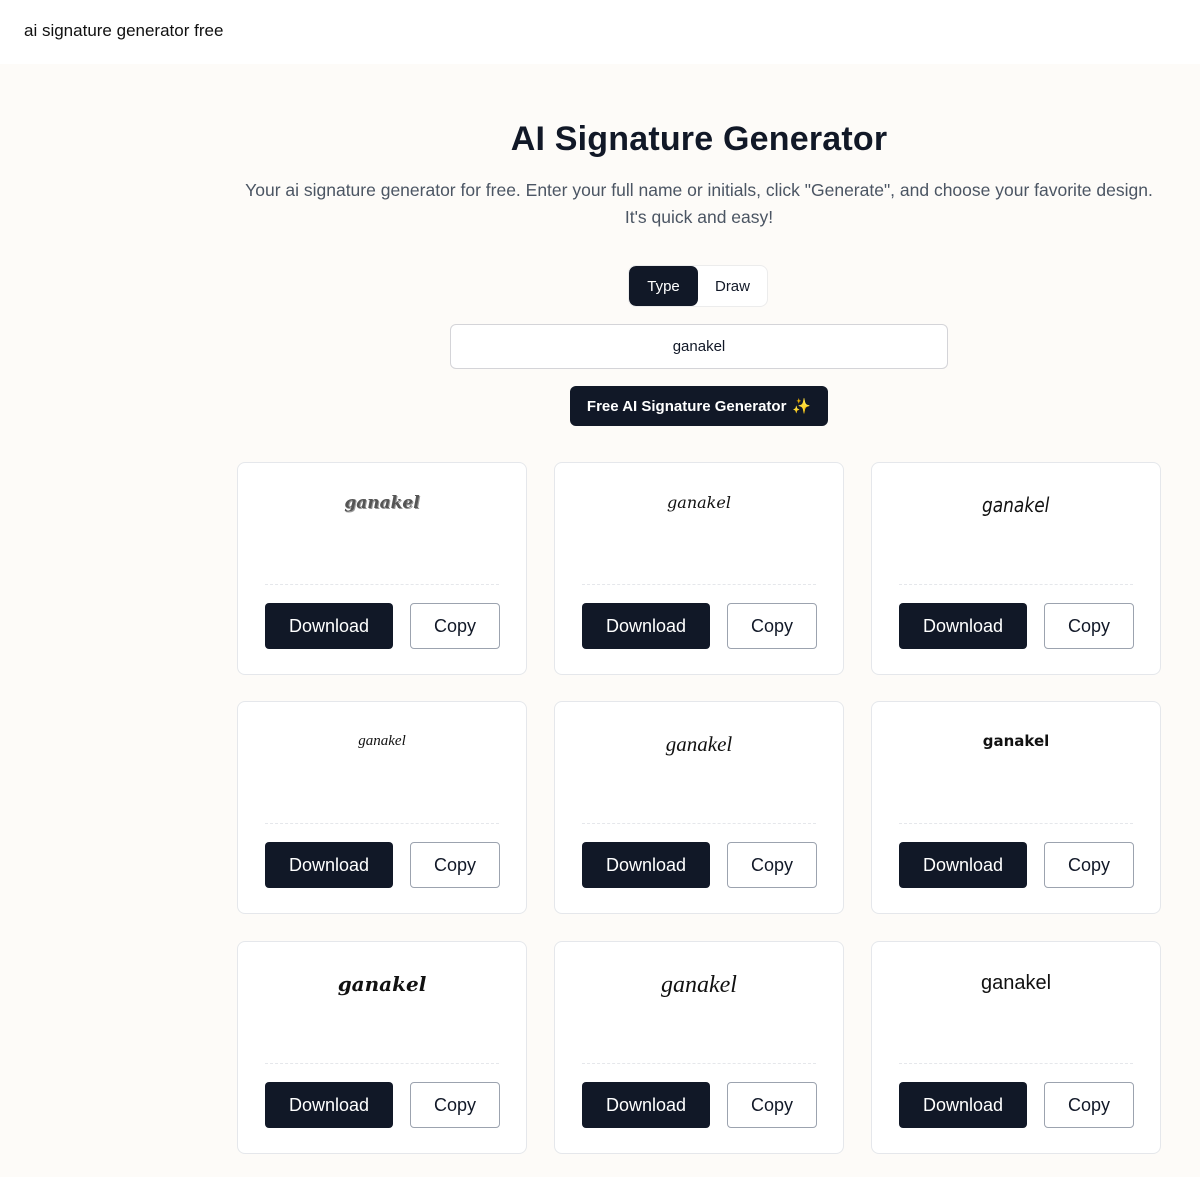 This screenshot has height=1177, width=1200. Describe the element at coordinates (124, 30) in the screenshot. I see `site-title: ai signature generator free` at that location.